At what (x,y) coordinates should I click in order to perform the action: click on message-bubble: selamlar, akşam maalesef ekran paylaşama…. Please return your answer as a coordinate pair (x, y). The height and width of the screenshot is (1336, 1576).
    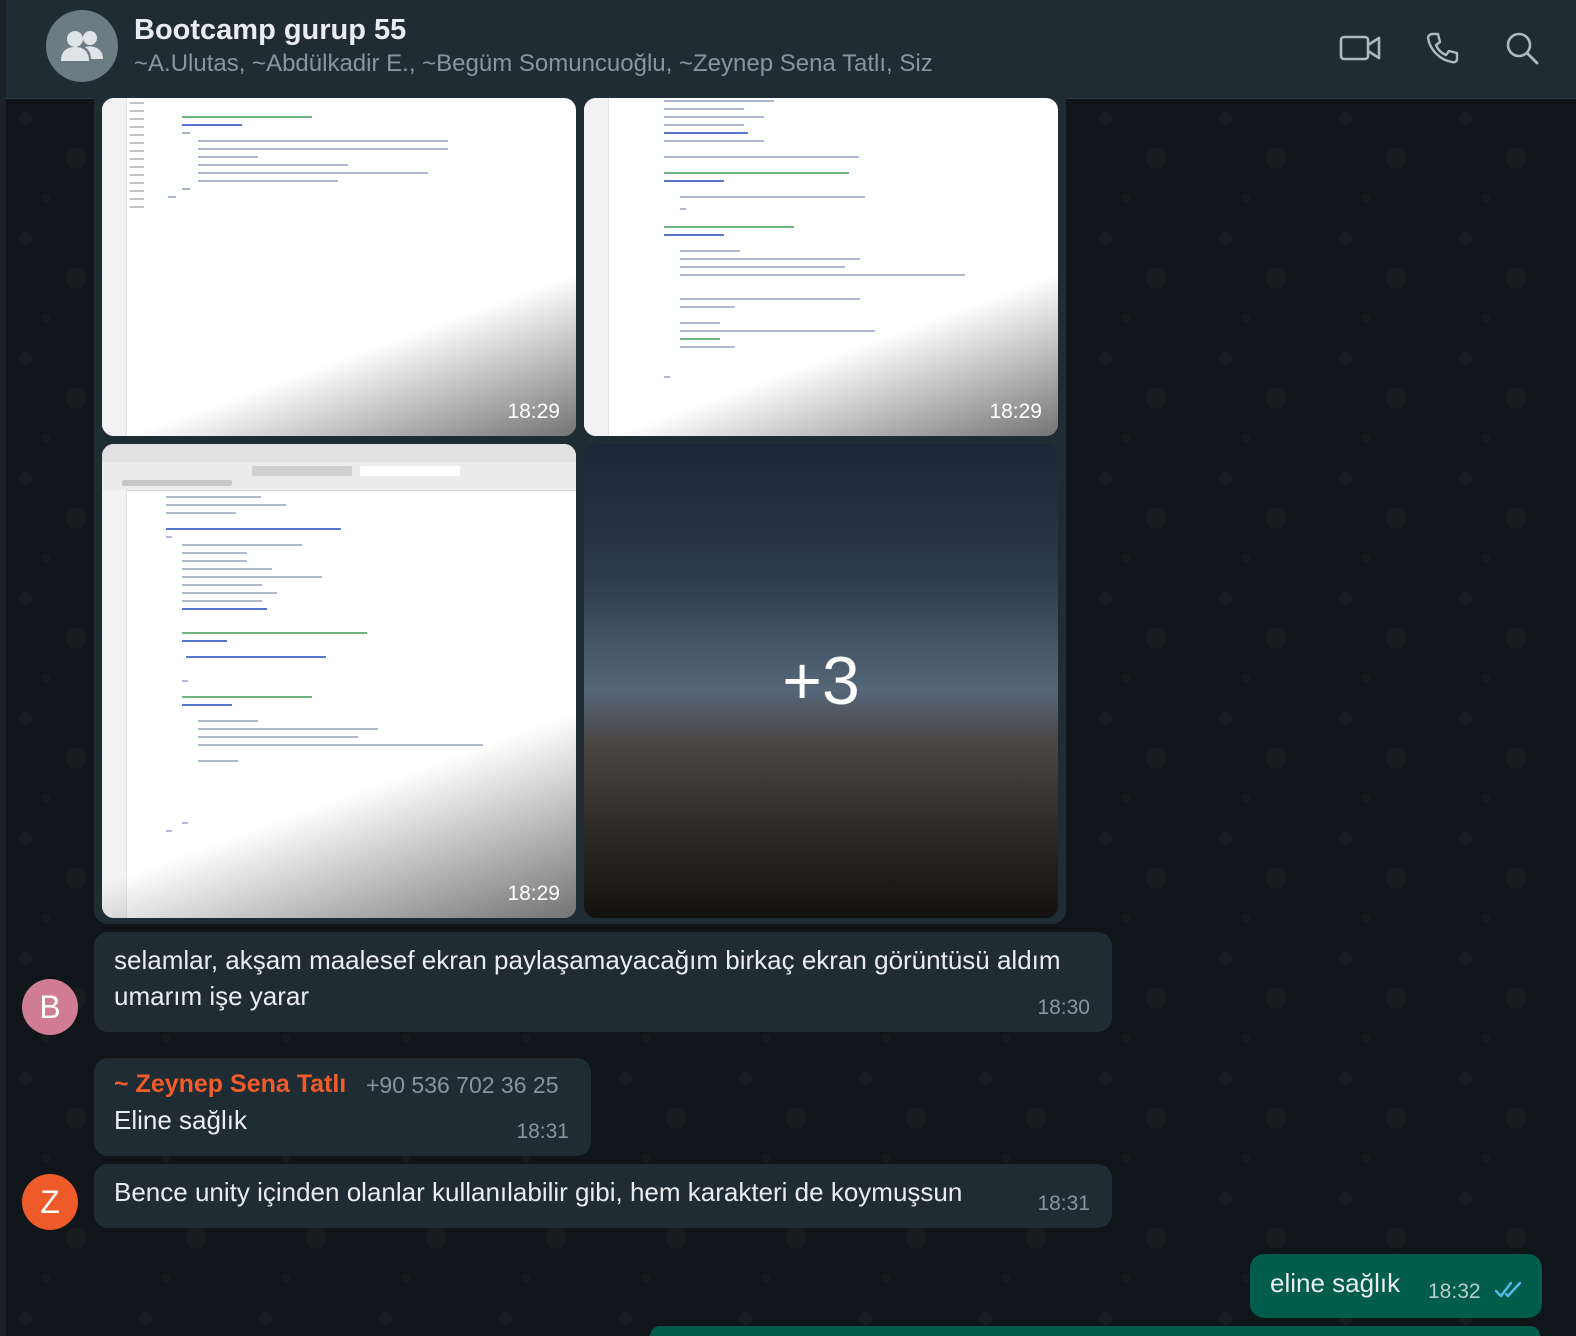
    Looking at the image, I should click on (603, 982).